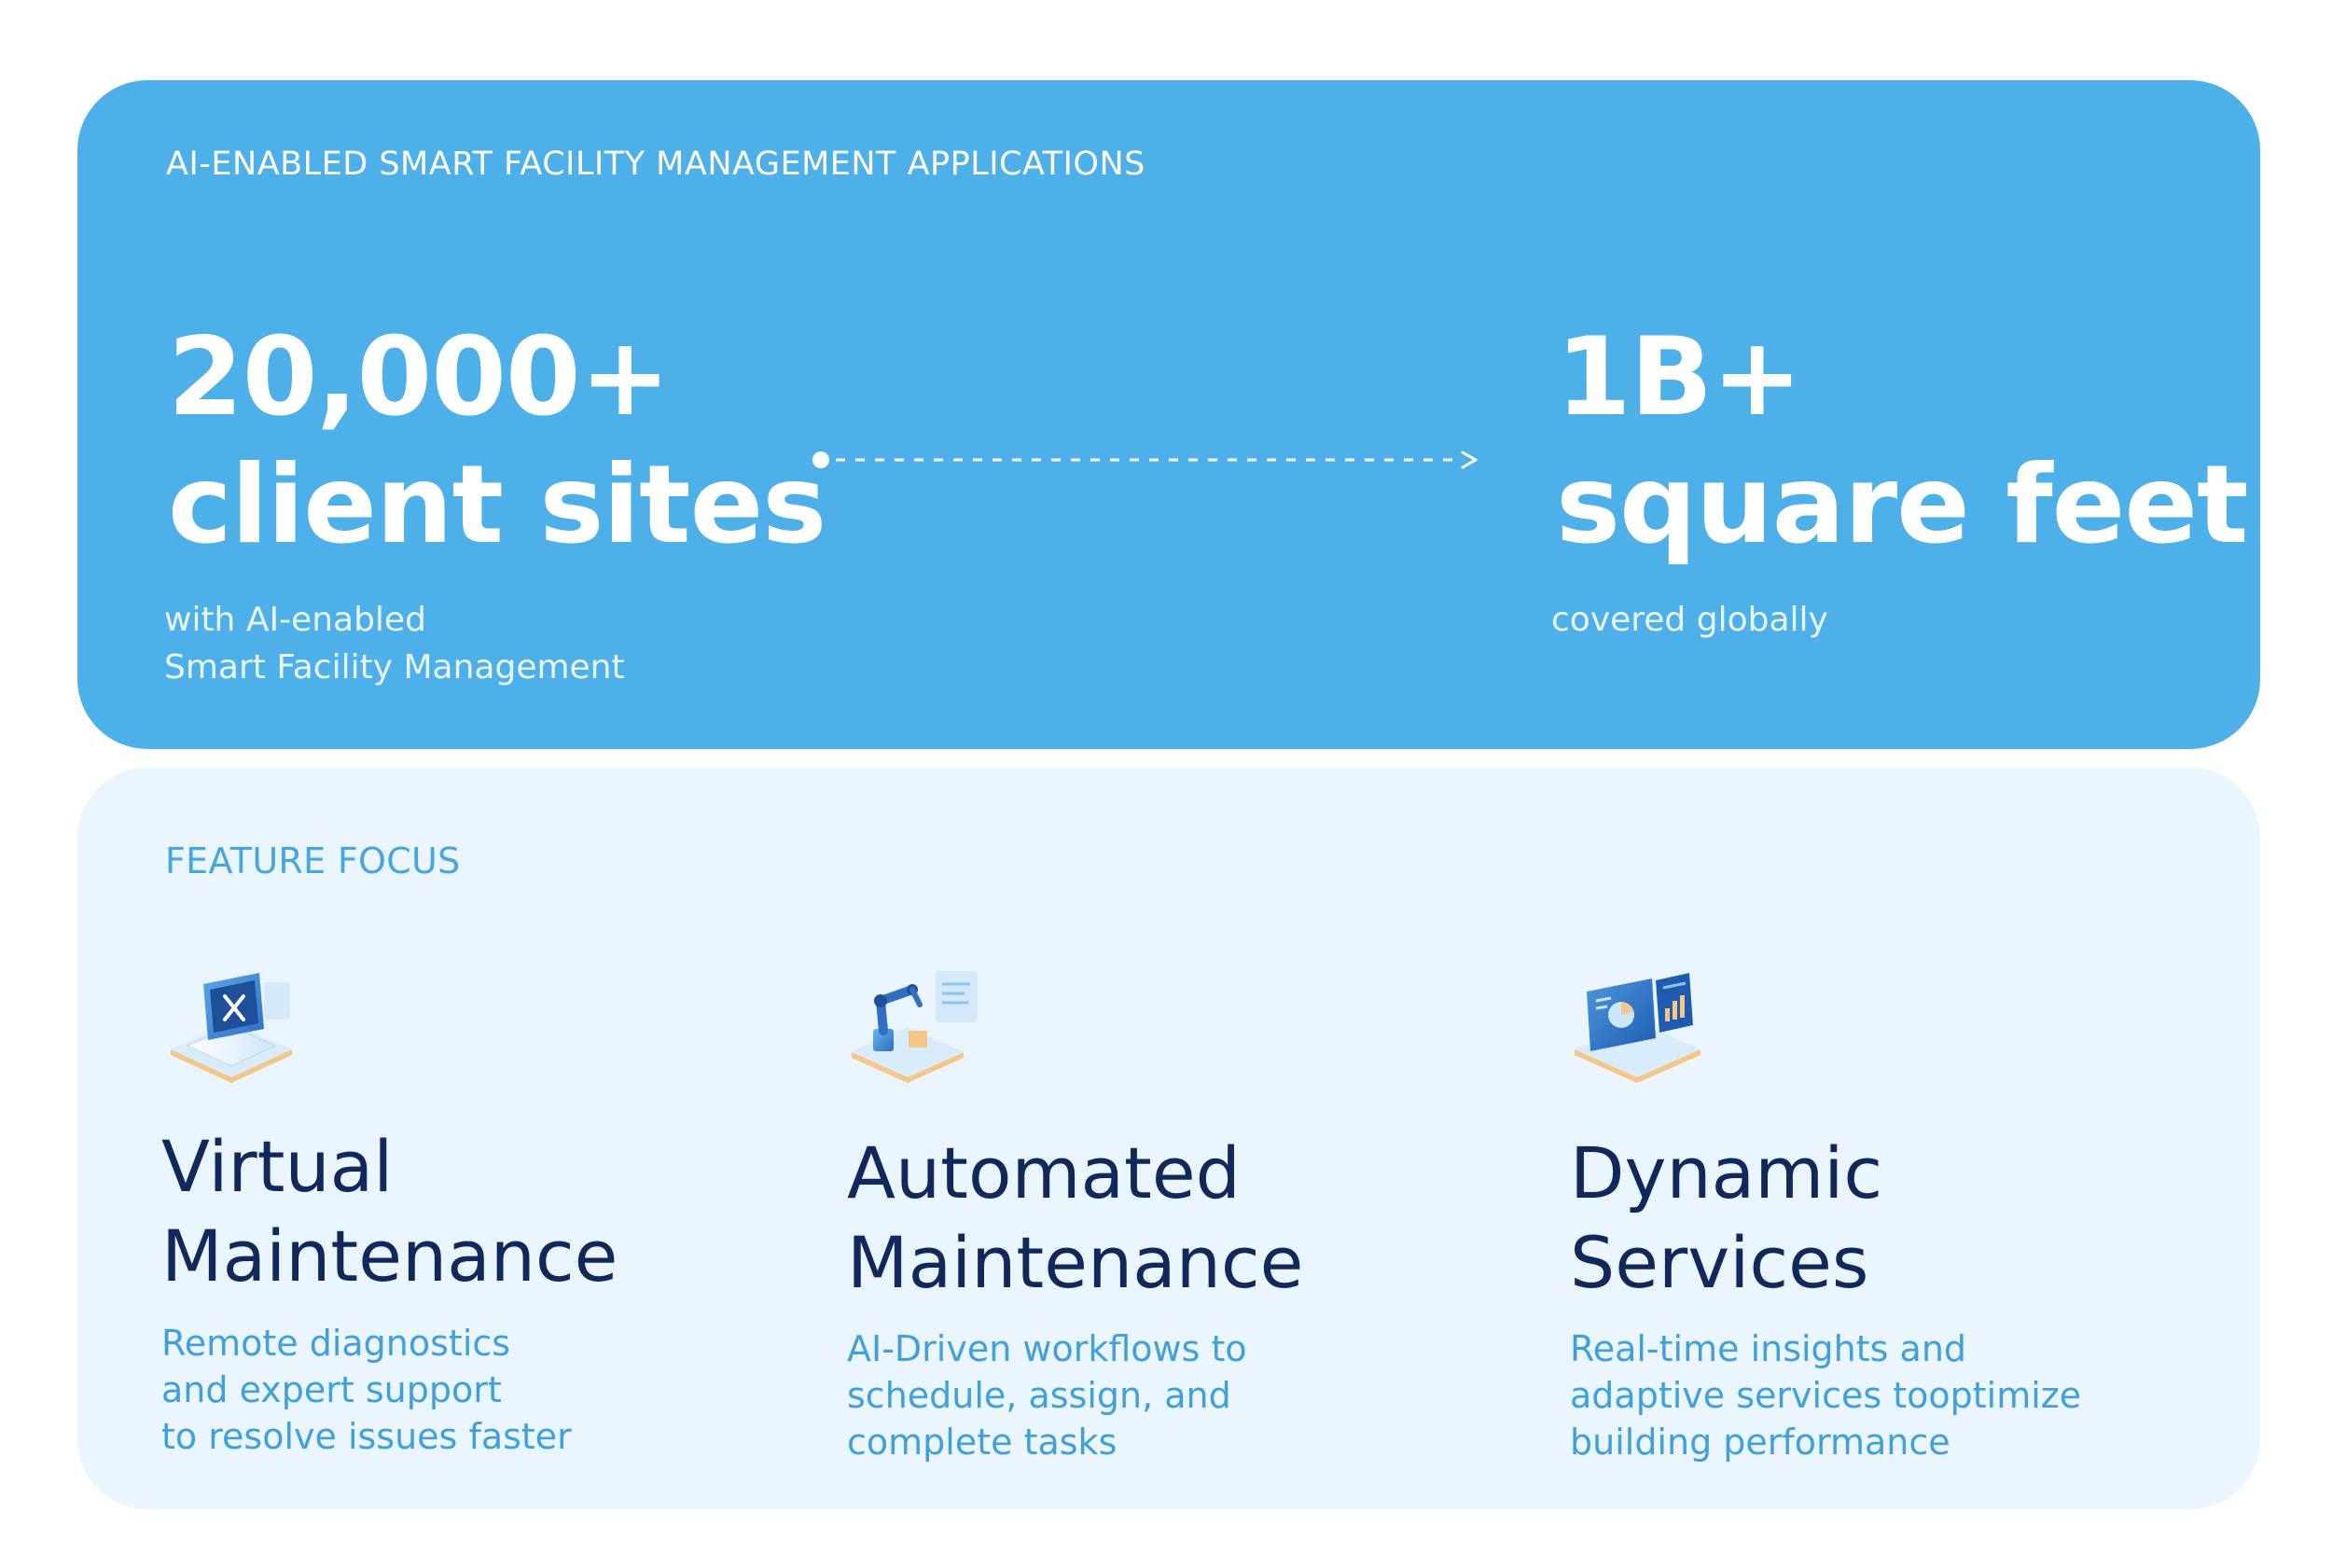  What do you see at coordinates (915, 1027) in the screenshot?
I see `robot-arm-icon` at bounding box center [915, 1027].